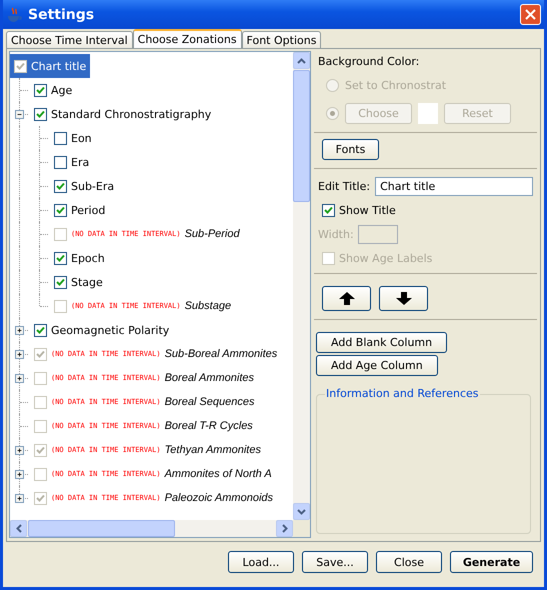  I want to click on group-title: Information and References, so click(402, 393).